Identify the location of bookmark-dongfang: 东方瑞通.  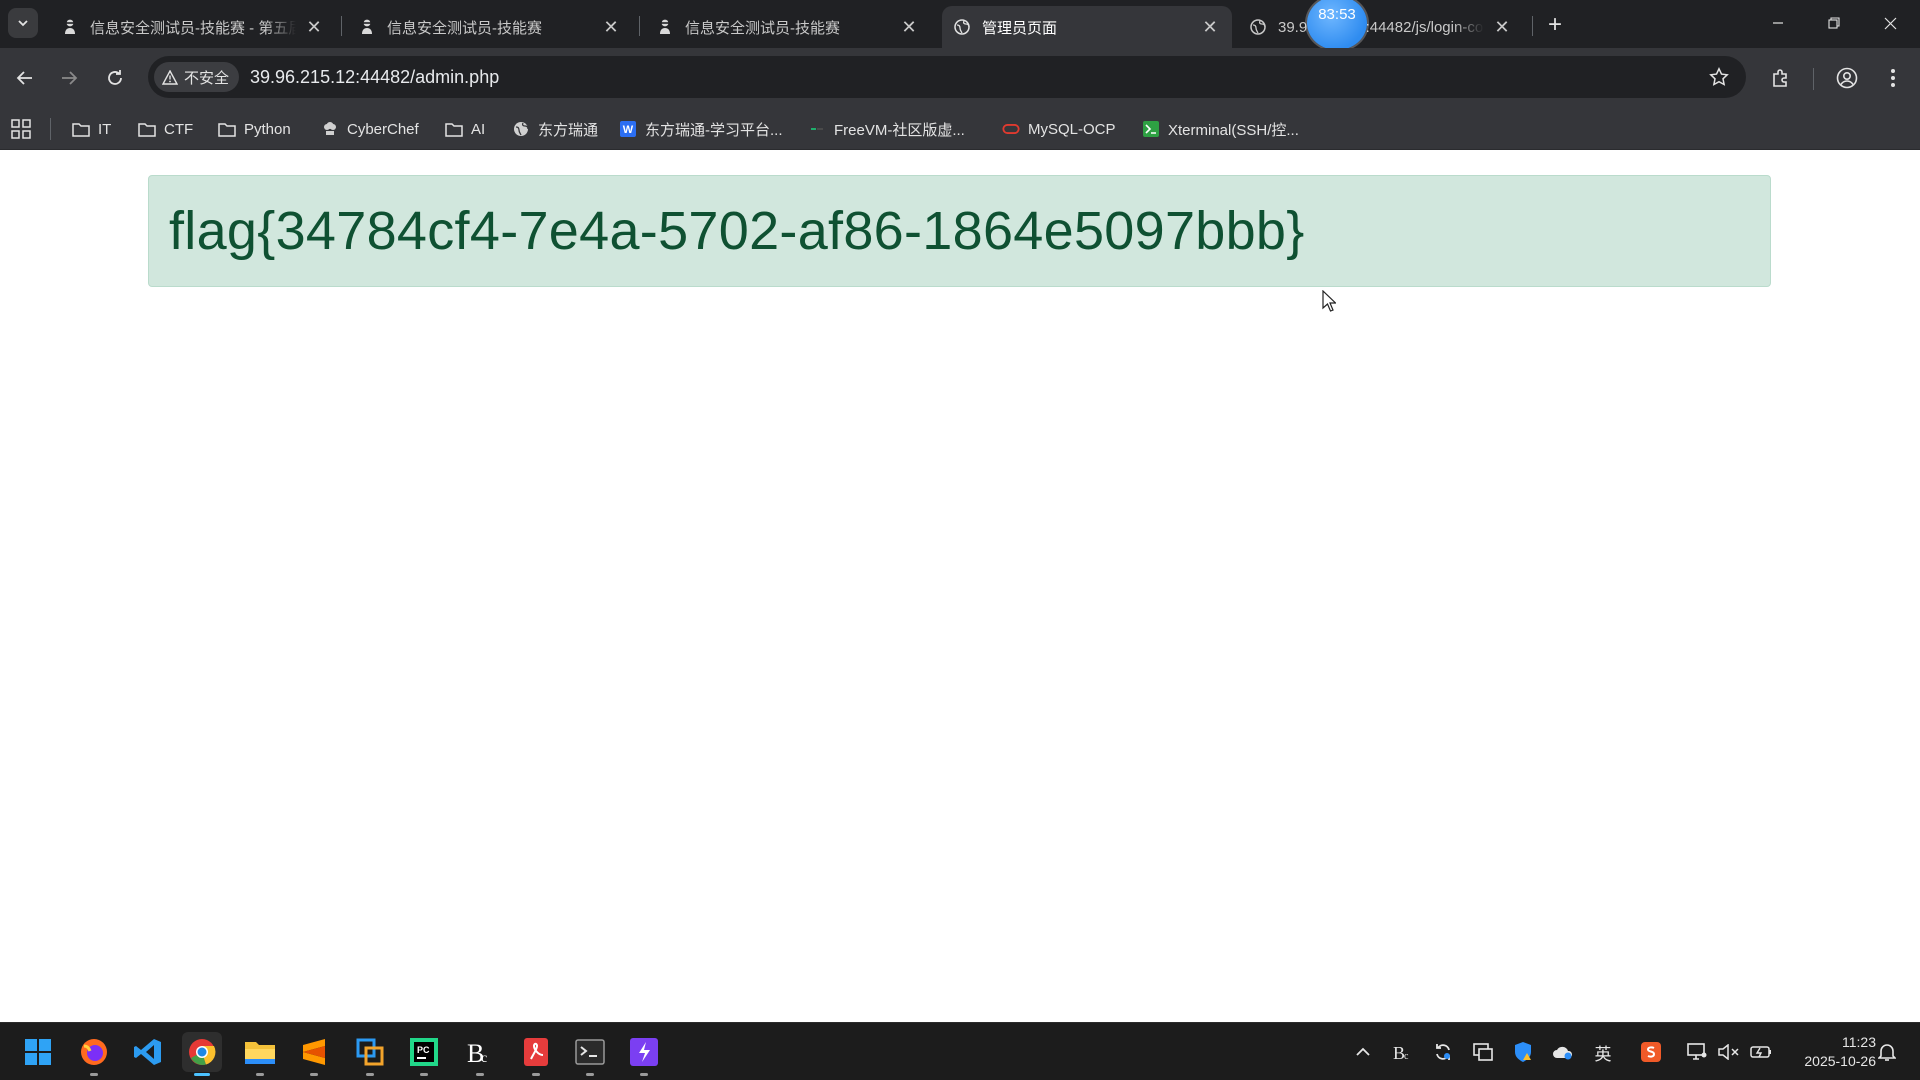
(555, 129).